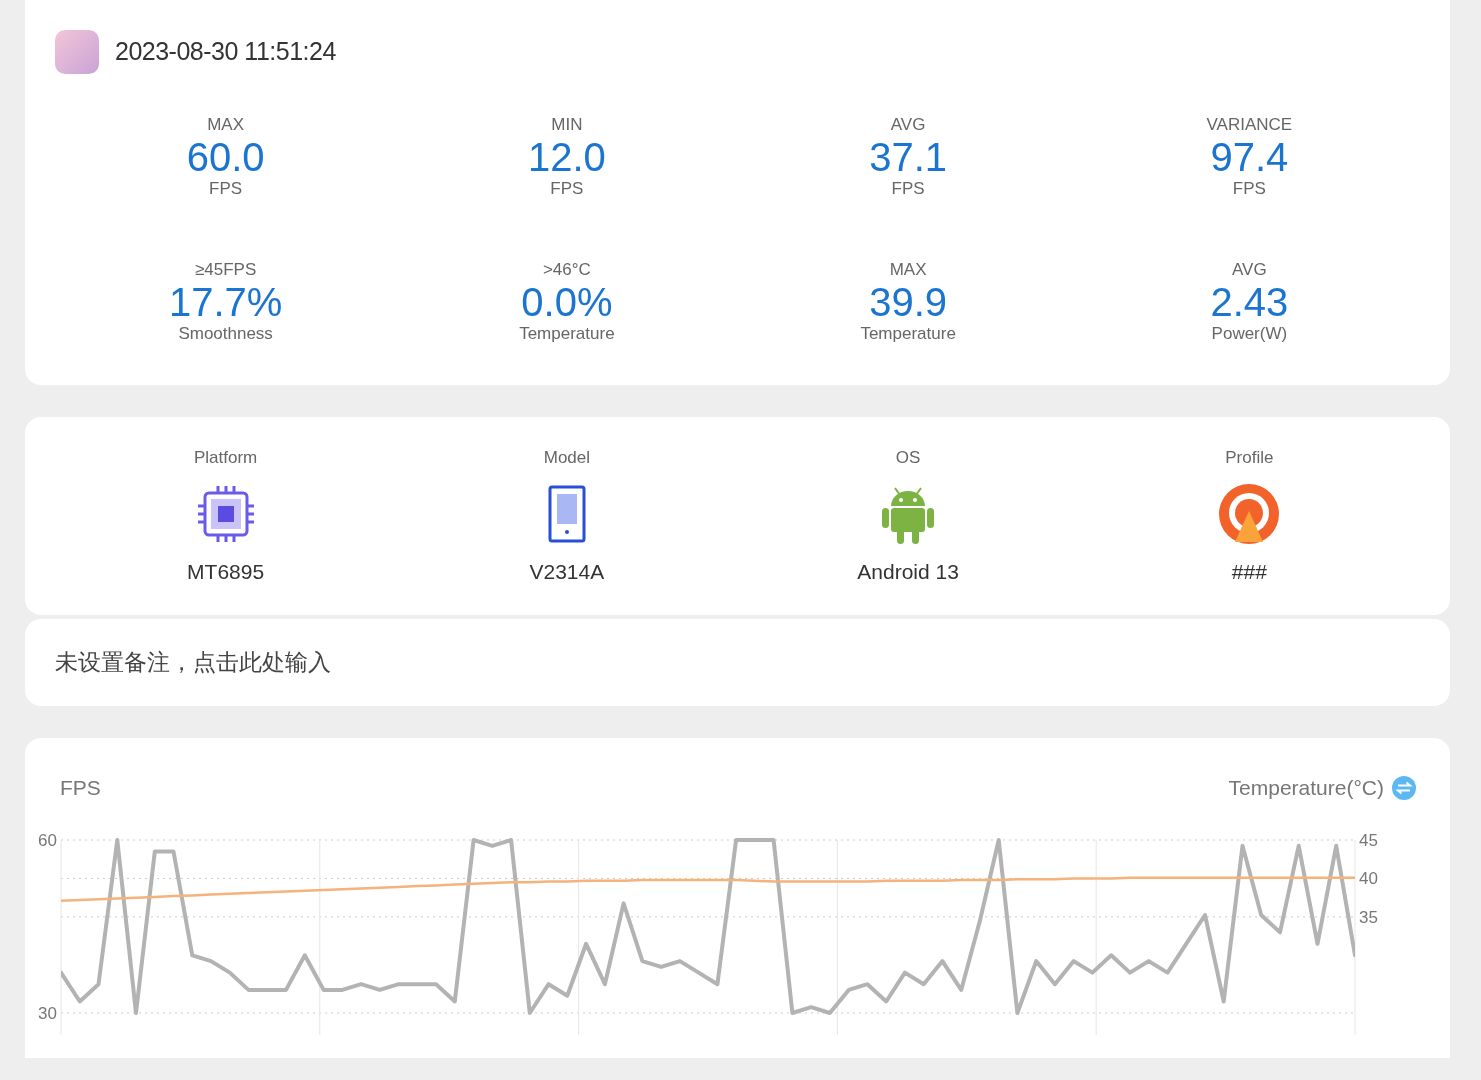 This screenshot has height=1080, width=1481. I want to click on note-field: 未设置备注，点击此处输入, so click(737, 662).